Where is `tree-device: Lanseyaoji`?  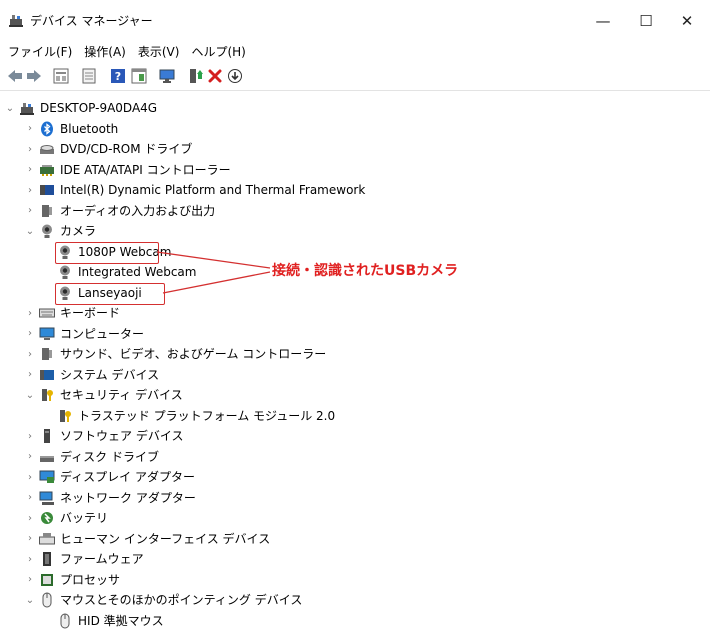
tree-device: Lanseyaoji is located at coordinates (98, 293).